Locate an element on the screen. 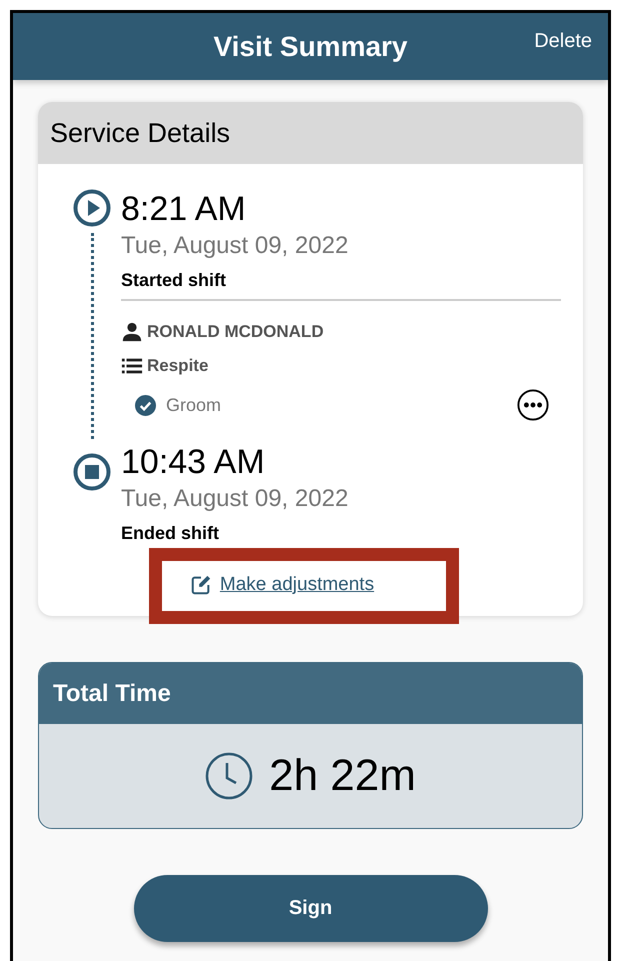  make-adjustments-link: Make adjustments is located at coordinates (282, 585).